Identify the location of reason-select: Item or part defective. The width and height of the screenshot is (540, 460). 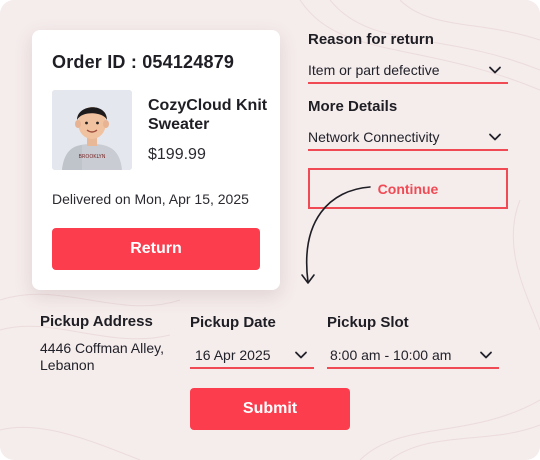
(408, 71).